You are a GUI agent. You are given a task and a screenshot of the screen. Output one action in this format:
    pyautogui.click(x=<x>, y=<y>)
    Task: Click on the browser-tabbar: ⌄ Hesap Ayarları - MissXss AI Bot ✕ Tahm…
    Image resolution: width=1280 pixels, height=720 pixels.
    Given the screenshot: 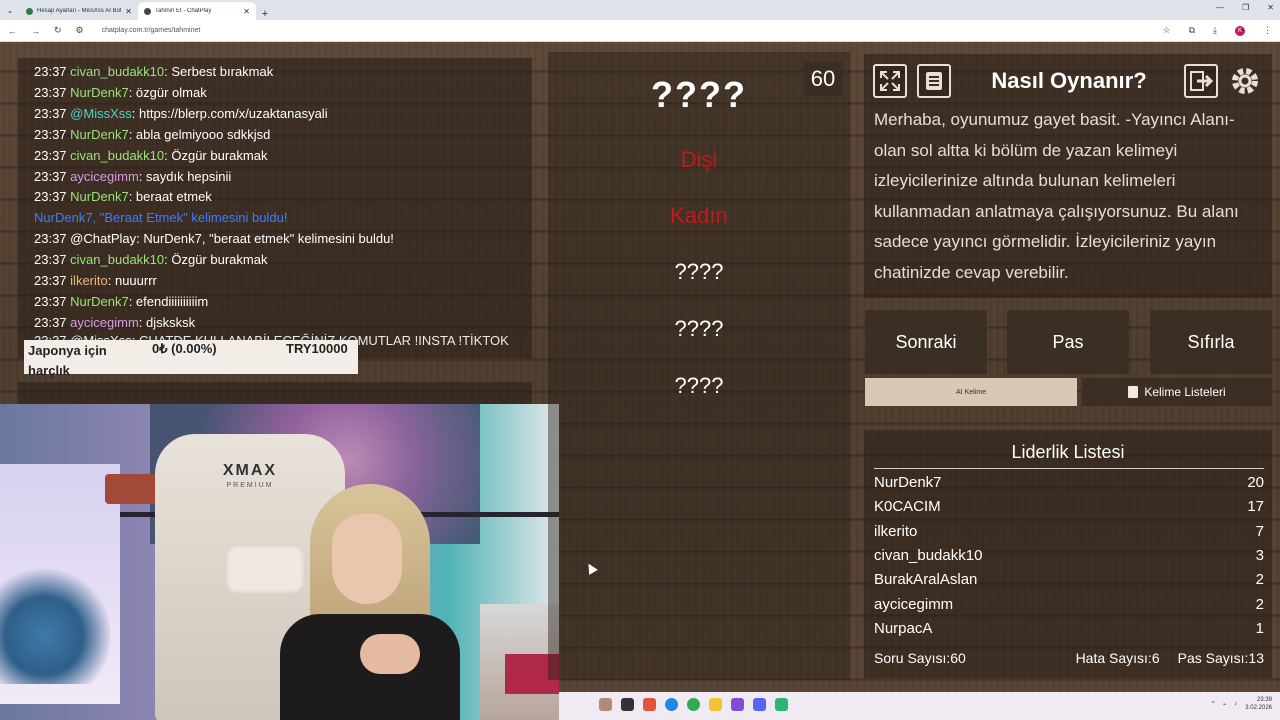 What is the action you would take?
    pyautogui.click(x=640, y=10)
    